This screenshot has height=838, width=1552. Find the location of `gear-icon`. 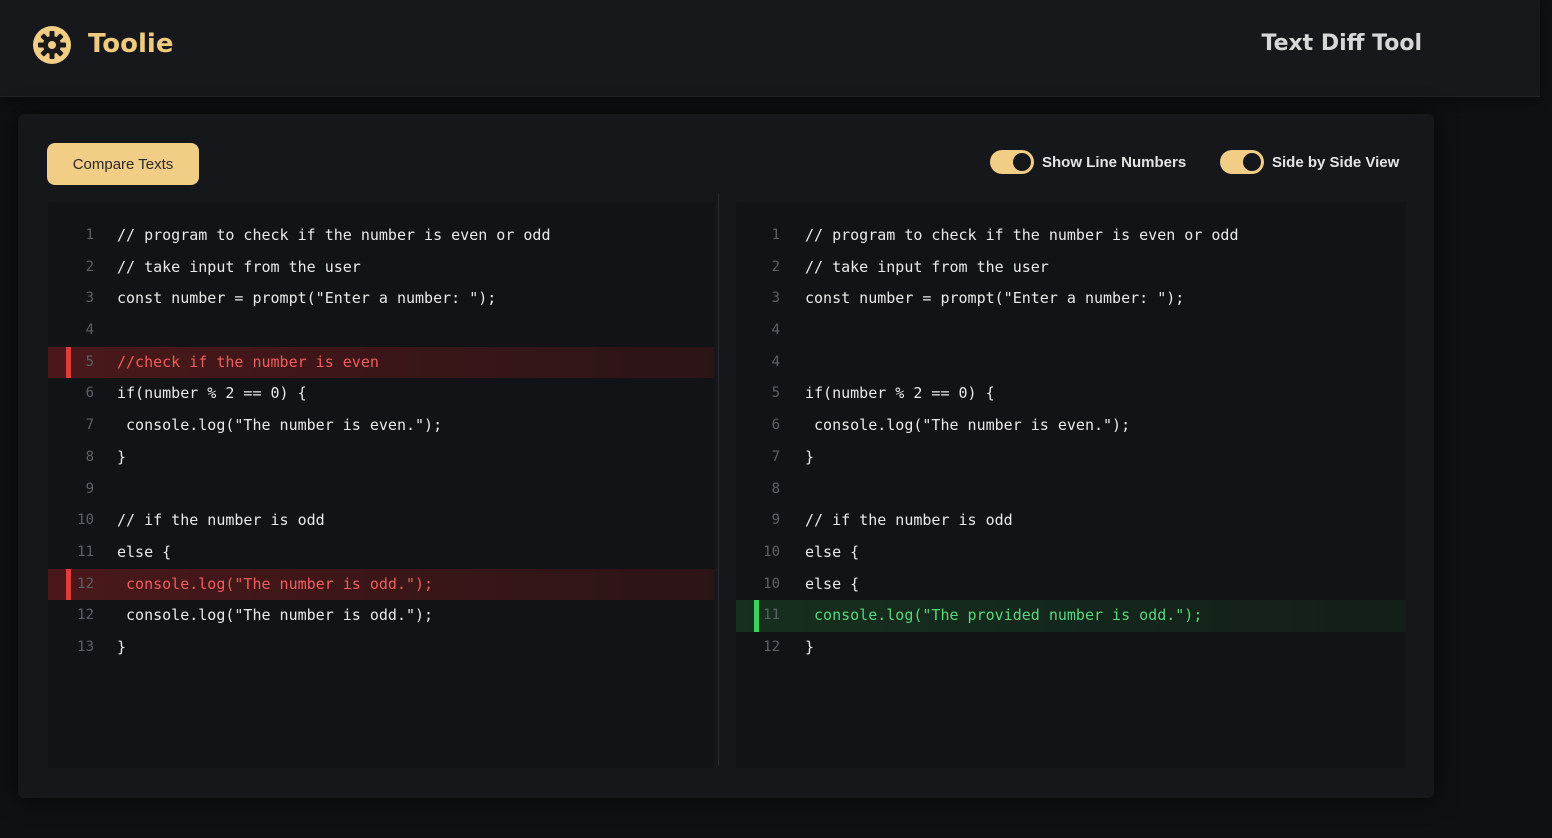

gear-icon is located at coordinates (52, 45).